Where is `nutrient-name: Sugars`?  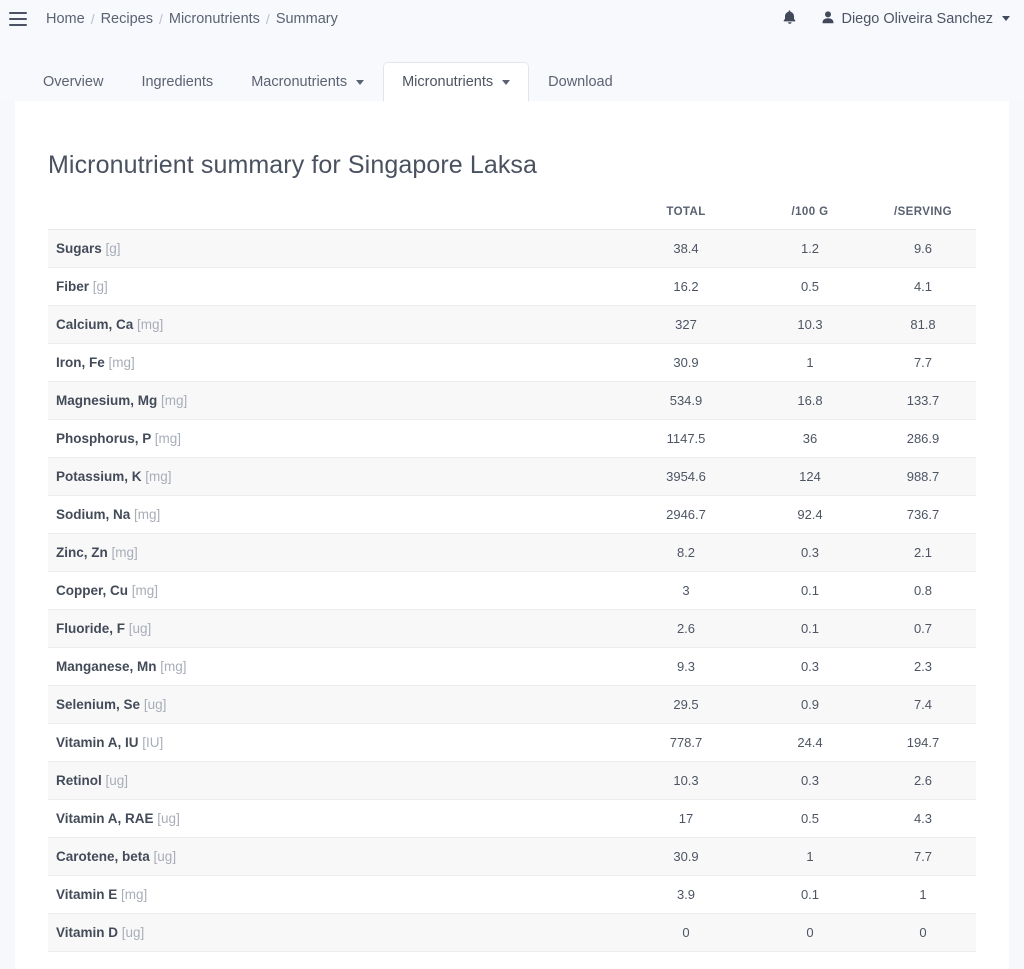 nutrient-name: Sugars is located at coordinates (79, 248).